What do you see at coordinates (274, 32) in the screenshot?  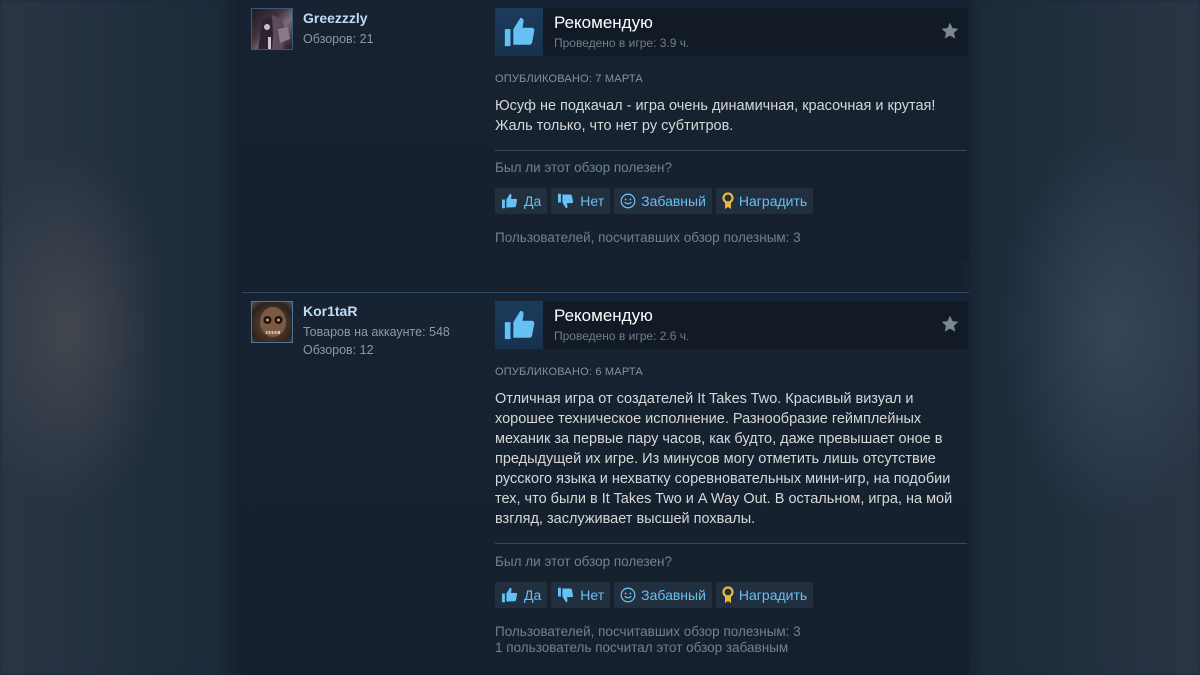 I see `avatar-image-icon` at bounding box center [274, 32].